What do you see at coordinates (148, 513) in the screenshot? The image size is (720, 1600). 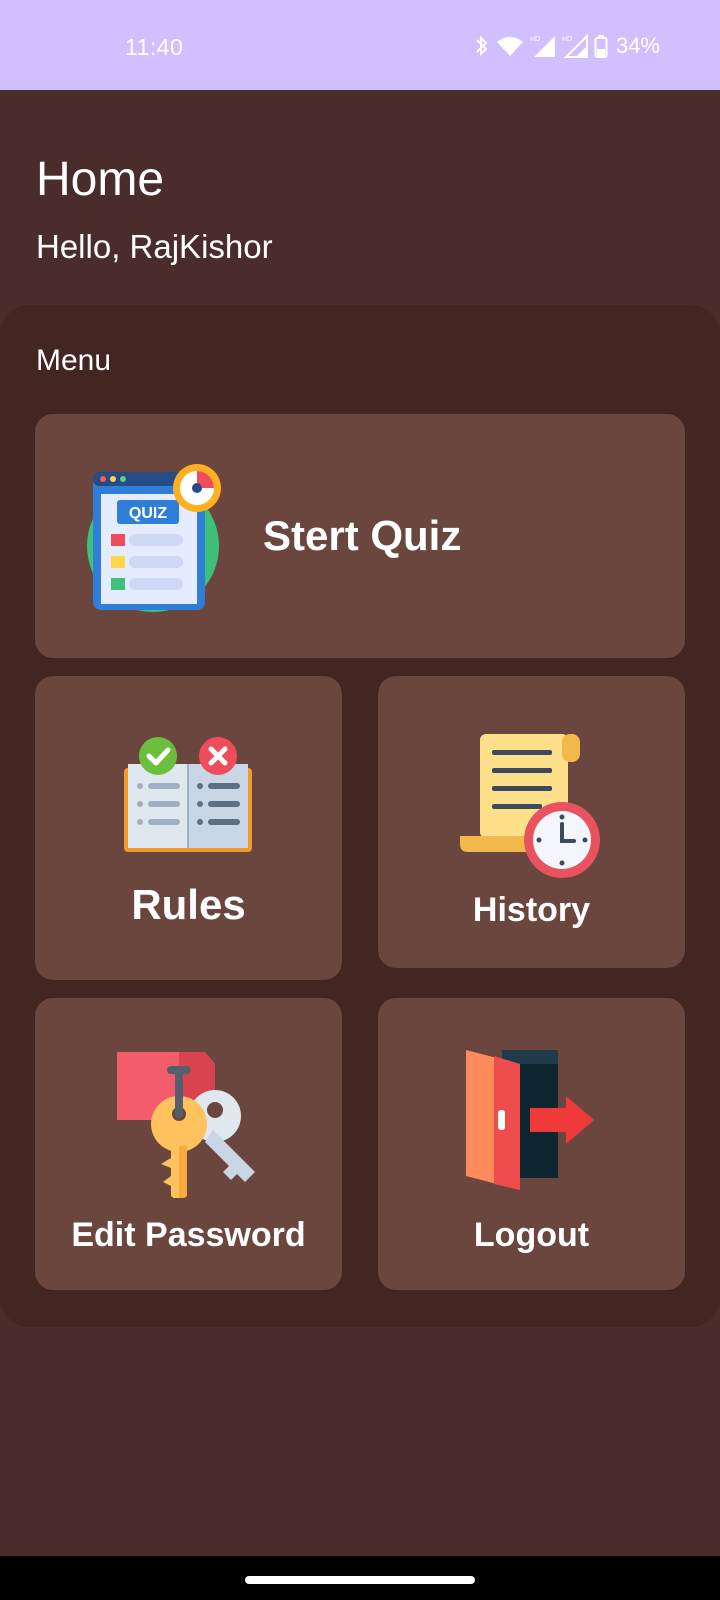 I see `svg-text: QUIZ` at bounding box center [148, 513].